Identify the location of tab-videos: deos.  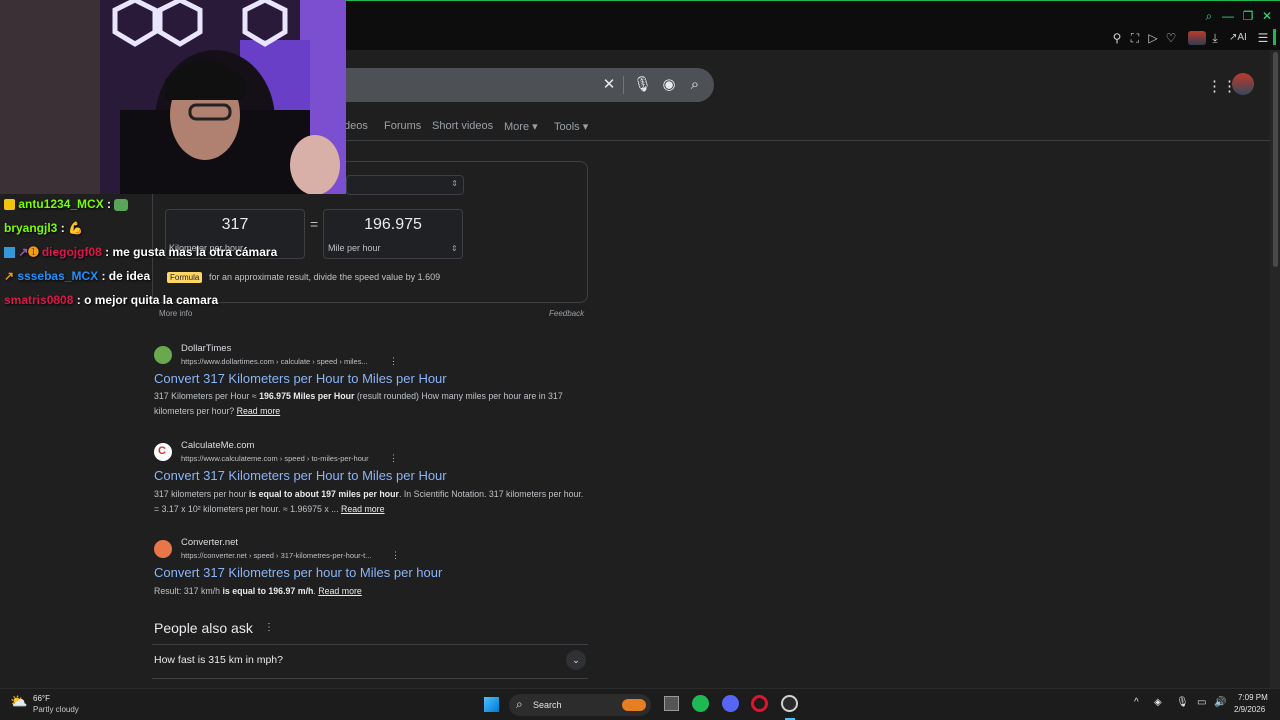
(356, 126).